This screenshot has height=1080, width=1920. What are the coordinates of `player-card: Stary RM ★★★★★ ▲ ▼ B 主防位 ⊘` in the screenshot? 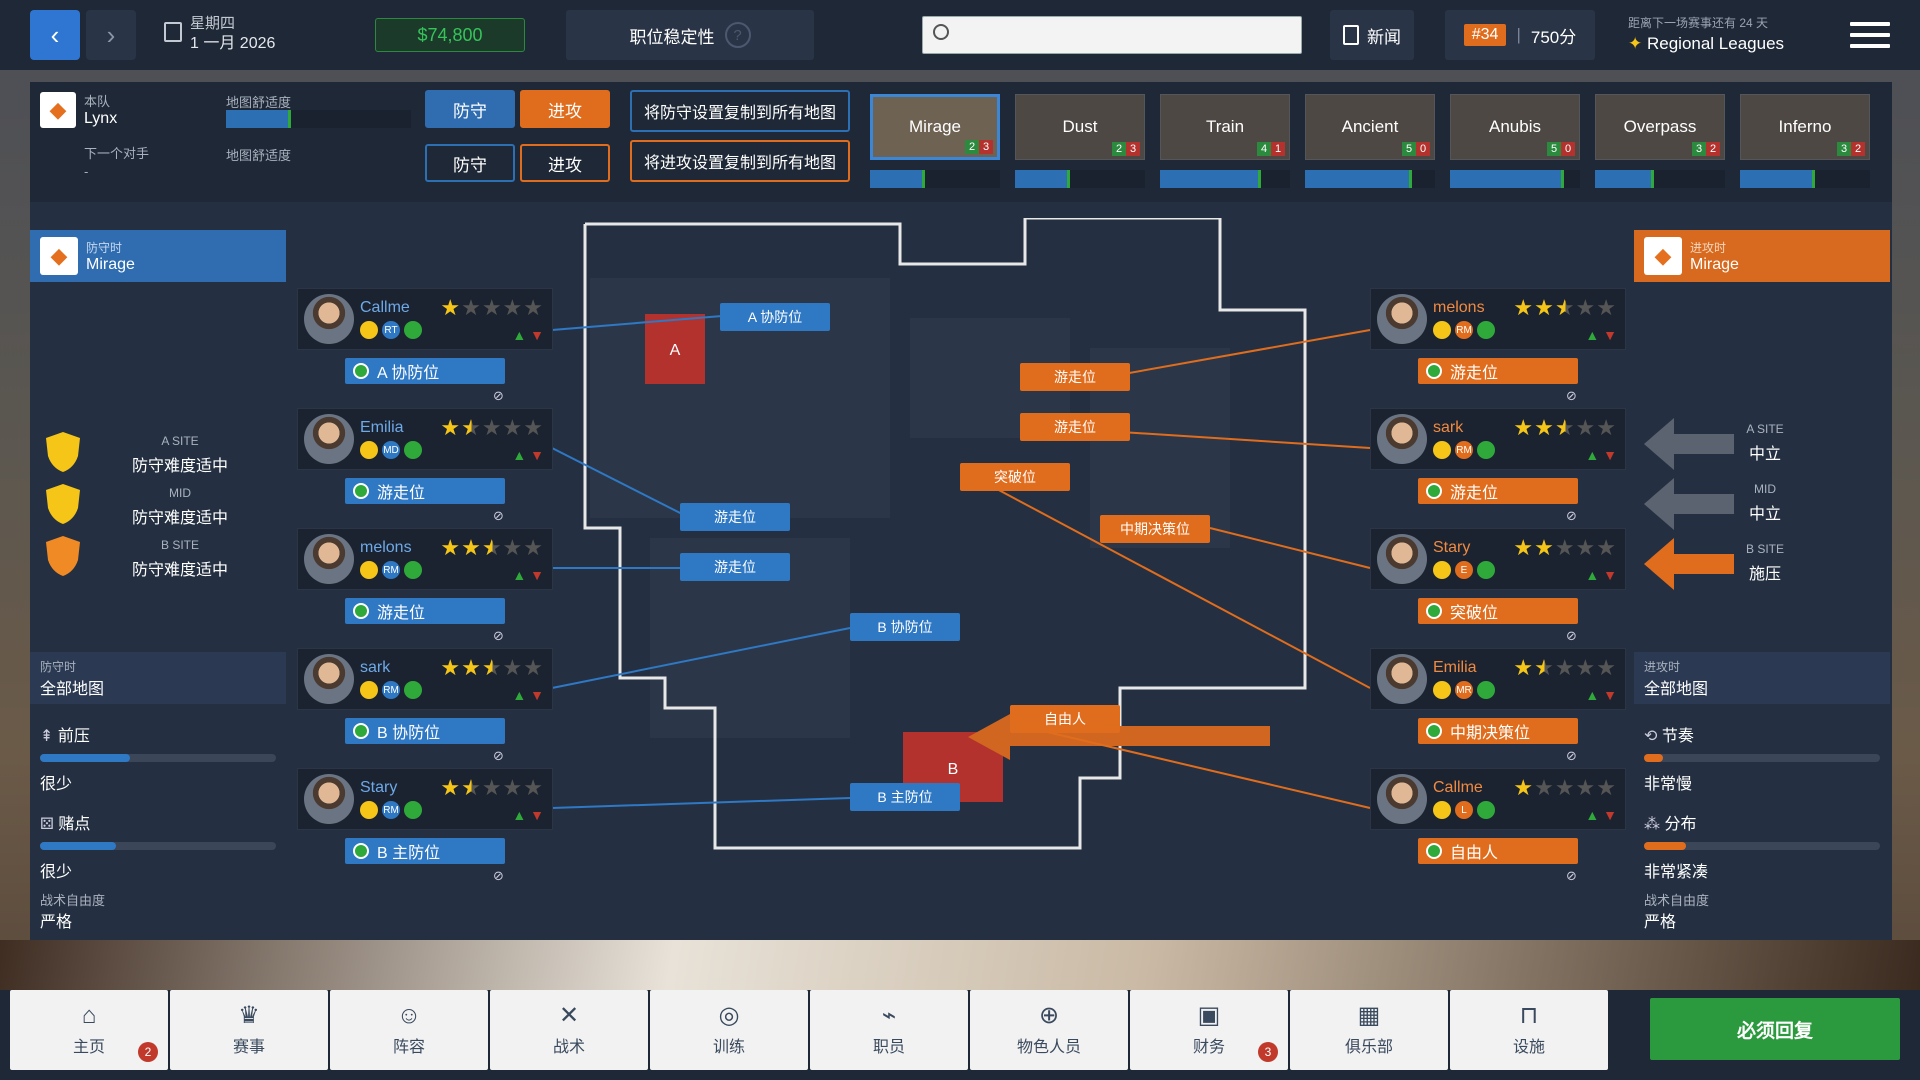 It's located at (425, 826).